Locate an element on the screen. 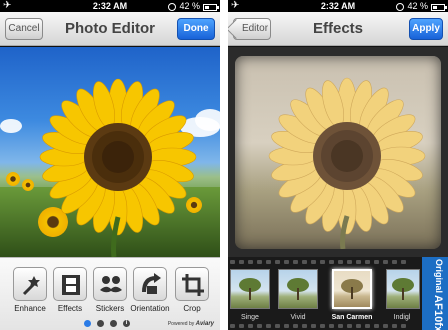 The image size is (448, 330). stickers-tool: Stickers is located at coordinates (110, 290).